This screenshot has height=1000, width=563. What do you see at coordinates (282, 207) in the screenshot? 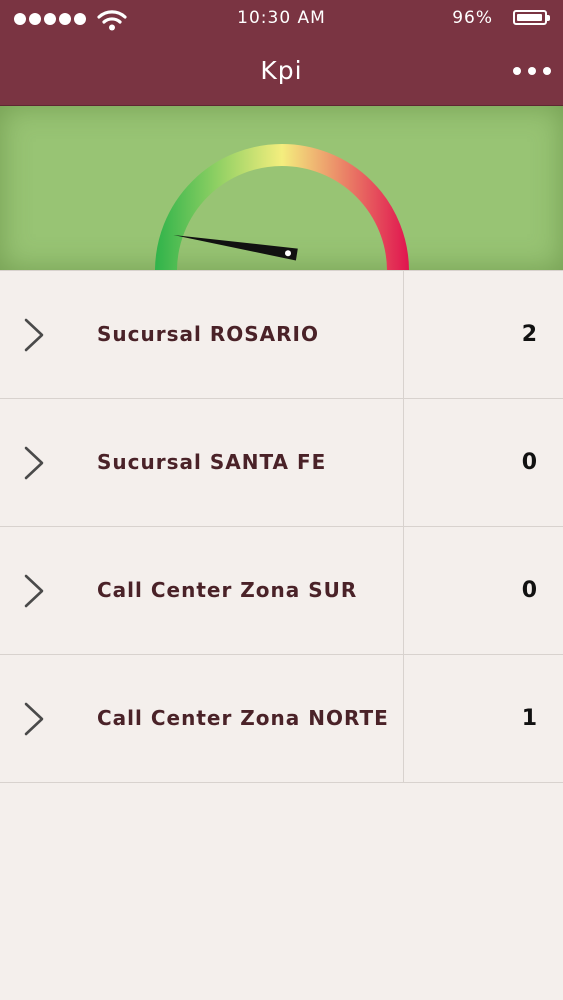
I see `gauge` at bounding box center [282, 207].